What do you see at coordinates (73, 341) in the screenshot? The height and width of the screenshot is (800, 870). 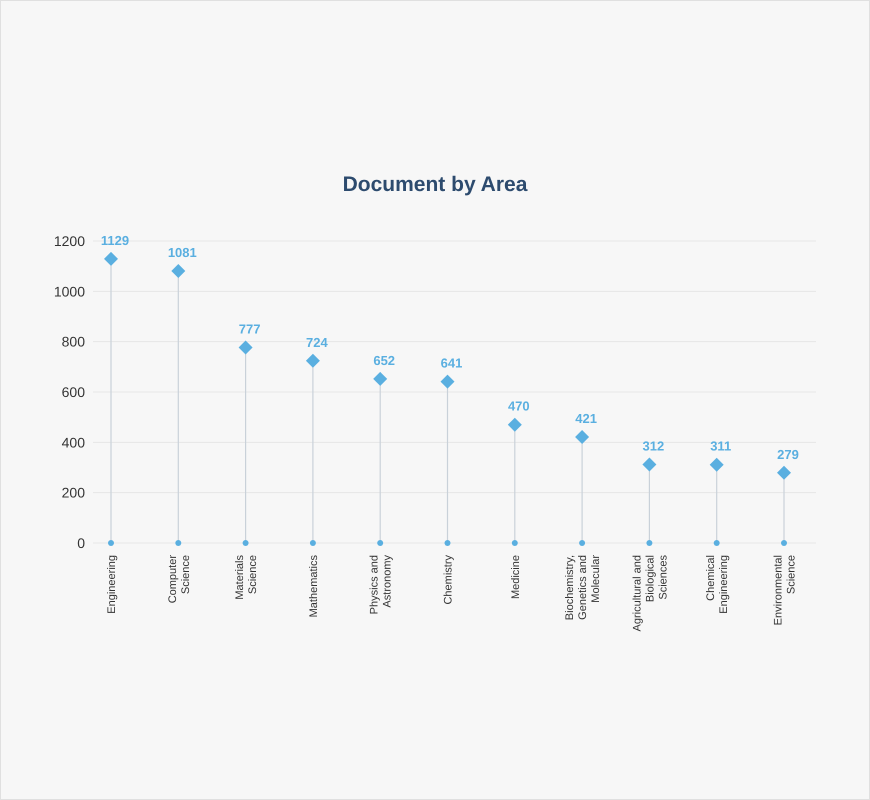 I see `axis-tick-label: 800` at bounding box center [73, 341].